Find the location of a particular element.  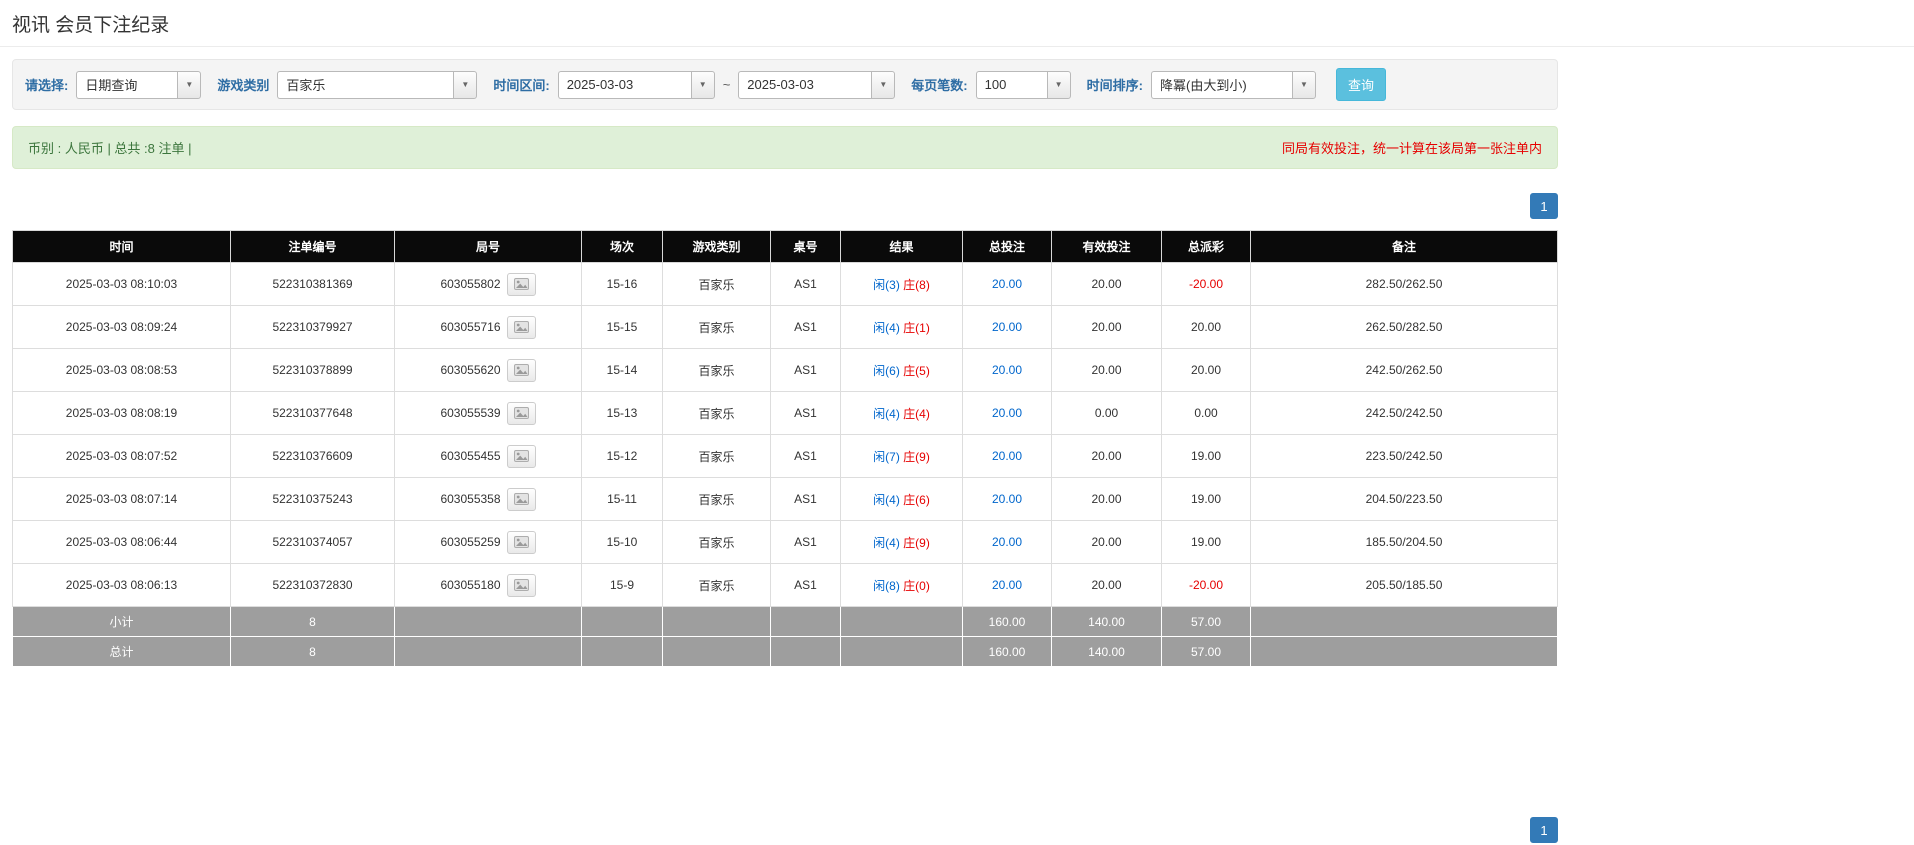

cell-session: 15-11 is located at coordinates (622, 499).